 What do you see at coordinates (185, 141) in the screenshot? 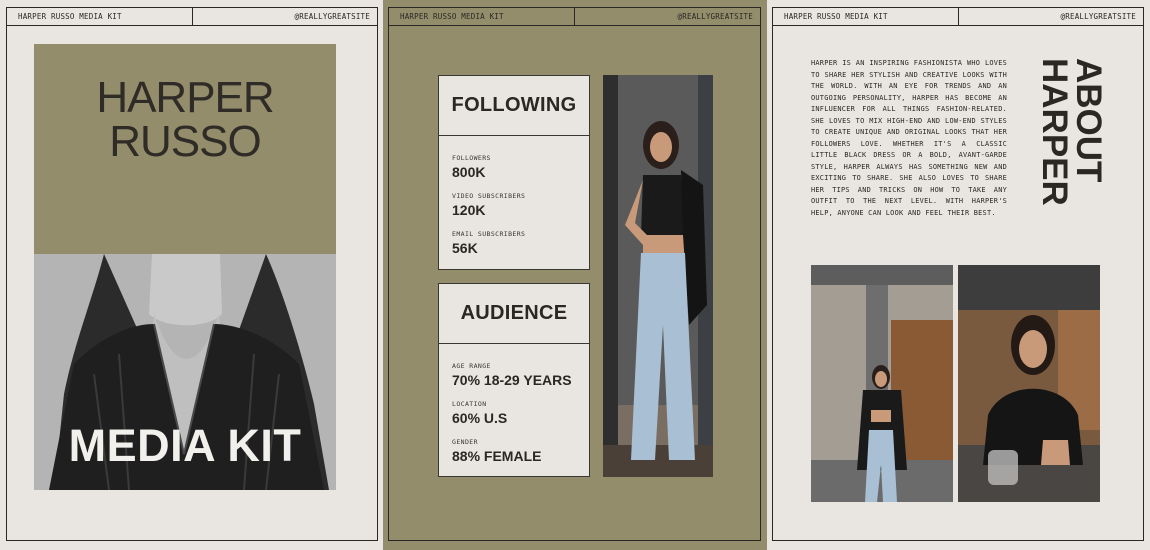
I see `cover-name-last: RUSSO` at bounding box center [185, 141].